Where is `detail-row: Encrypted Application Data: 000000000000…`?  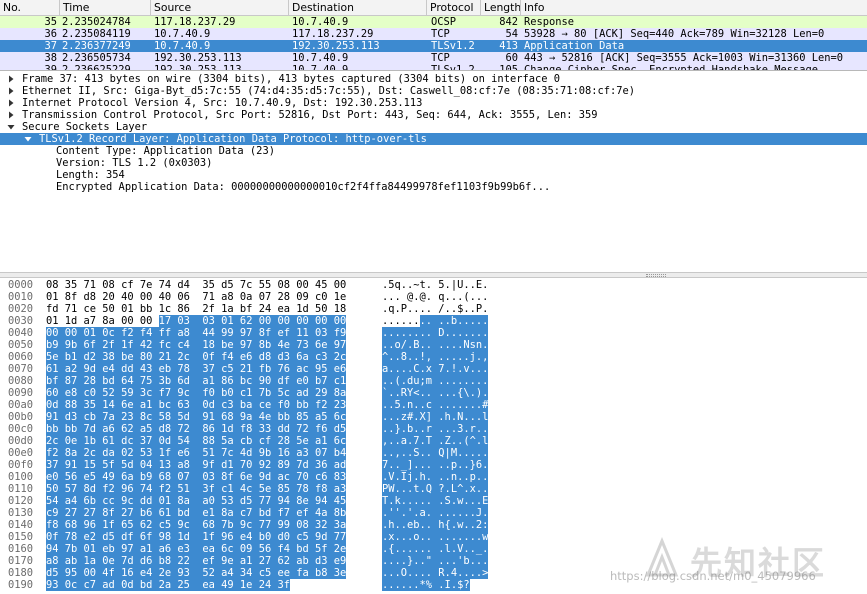 detail-row: Encrypted Application Data: 000000000000… is located at coordinates (433, 187).